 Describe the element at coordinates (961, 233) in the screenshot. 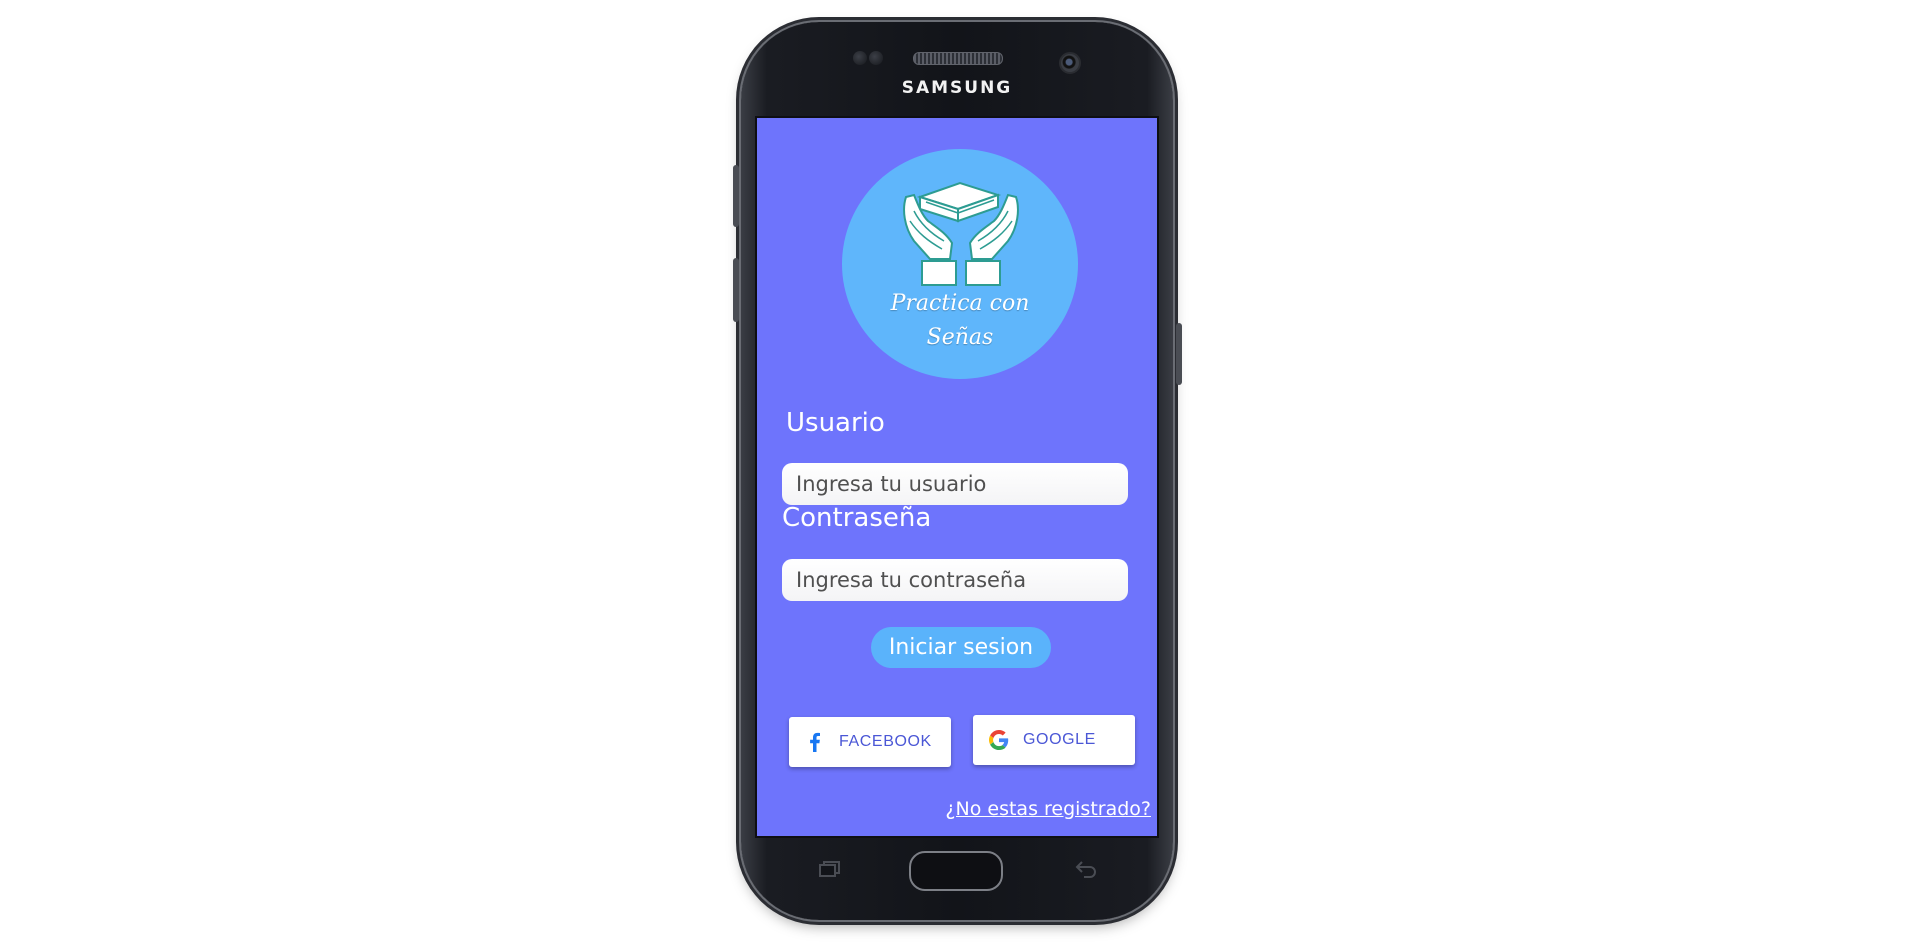

I see `hands-holding-books-icon` at that location.